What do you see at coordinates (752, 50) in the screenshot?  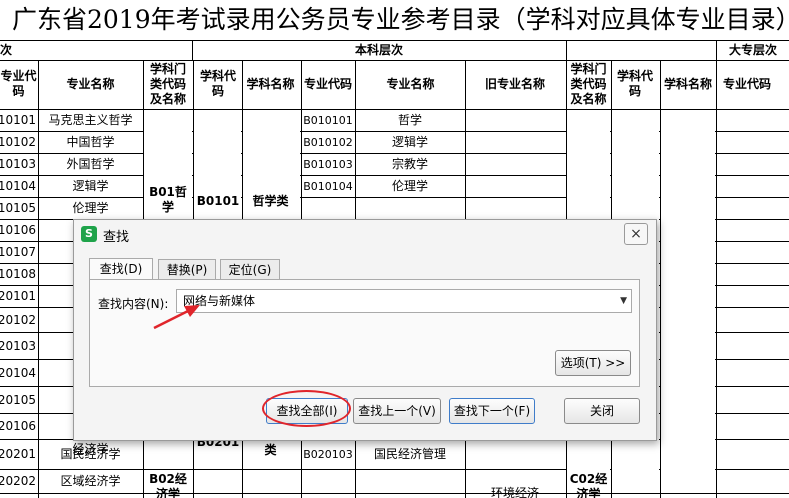 I see `junior-level-label: 大专层次` at bounding box center [752, 50].